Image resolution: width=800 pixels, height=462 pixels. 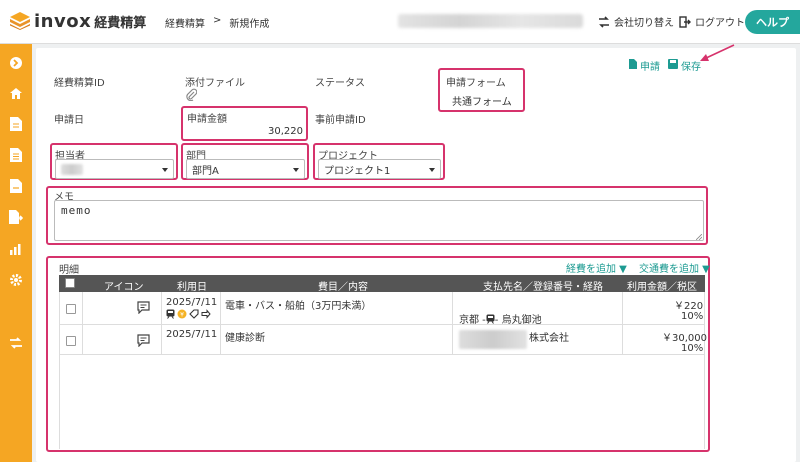 I want to click on logout-label: ログアウト, so click(x=720, y=23).